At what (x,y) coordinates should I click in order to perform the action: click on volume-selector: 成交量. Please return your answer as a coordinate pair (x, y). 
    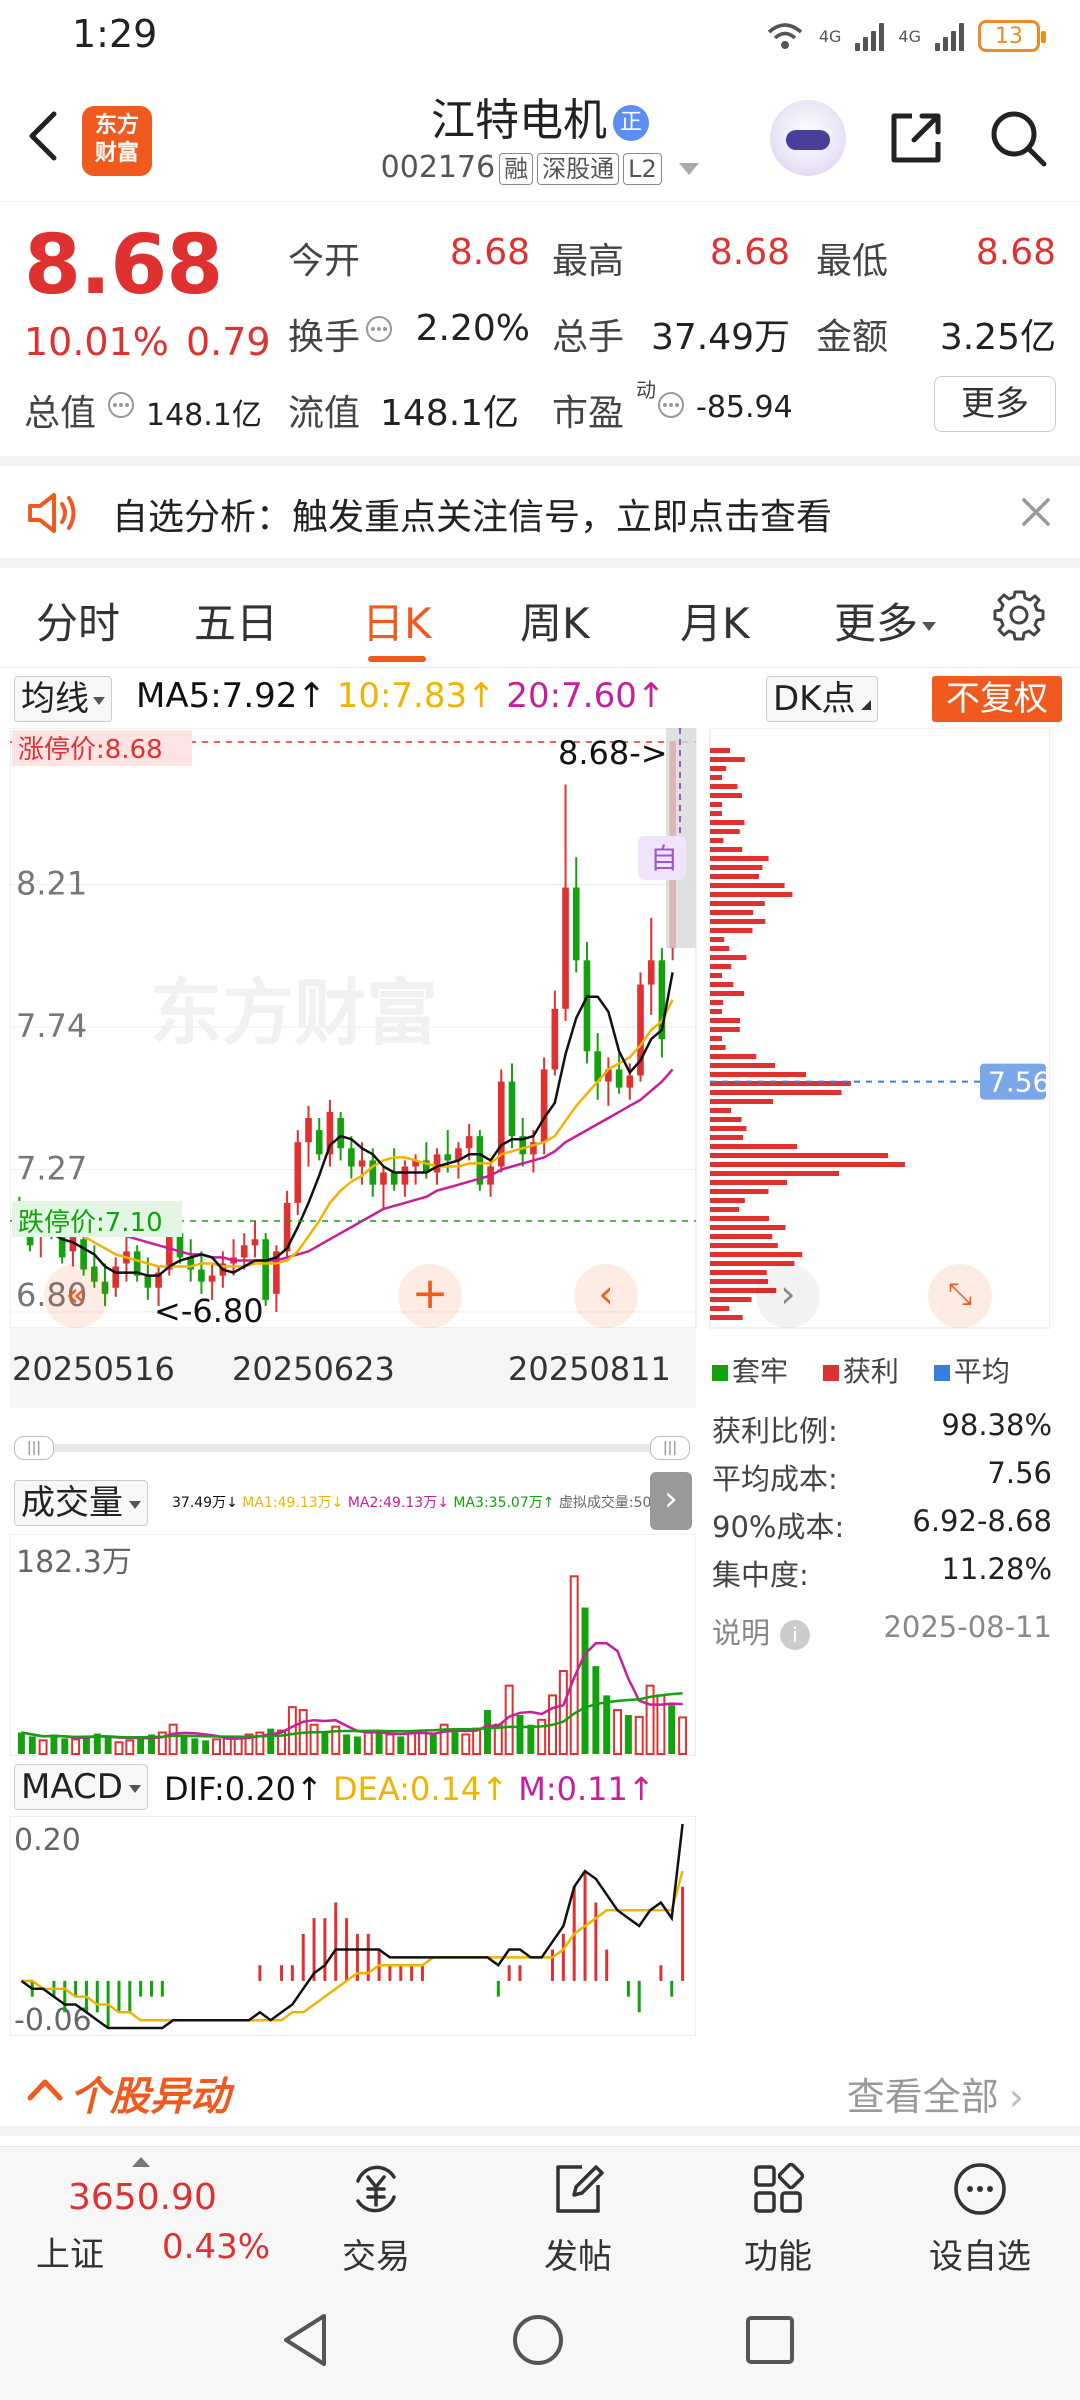
    Looking at the image, I should click on (81, 1503).